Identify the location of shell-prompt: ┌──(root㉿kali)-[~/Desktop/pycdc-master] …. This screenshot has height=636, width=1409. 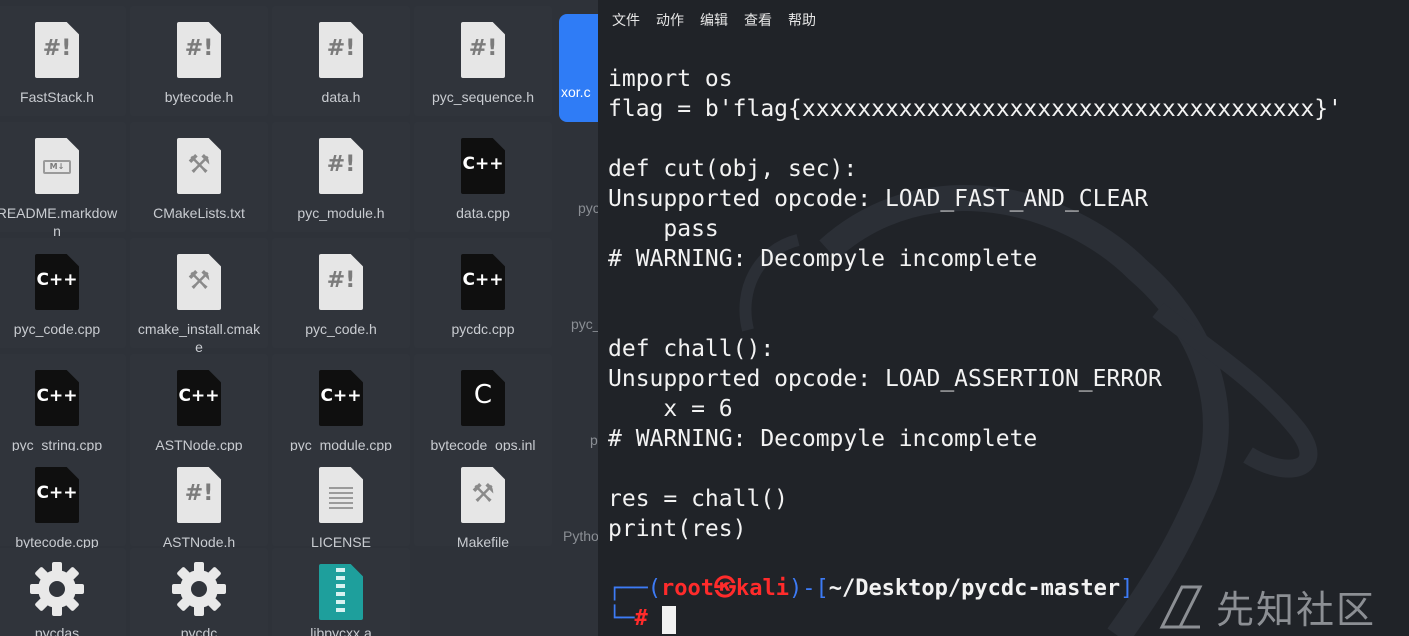
(870, 604).